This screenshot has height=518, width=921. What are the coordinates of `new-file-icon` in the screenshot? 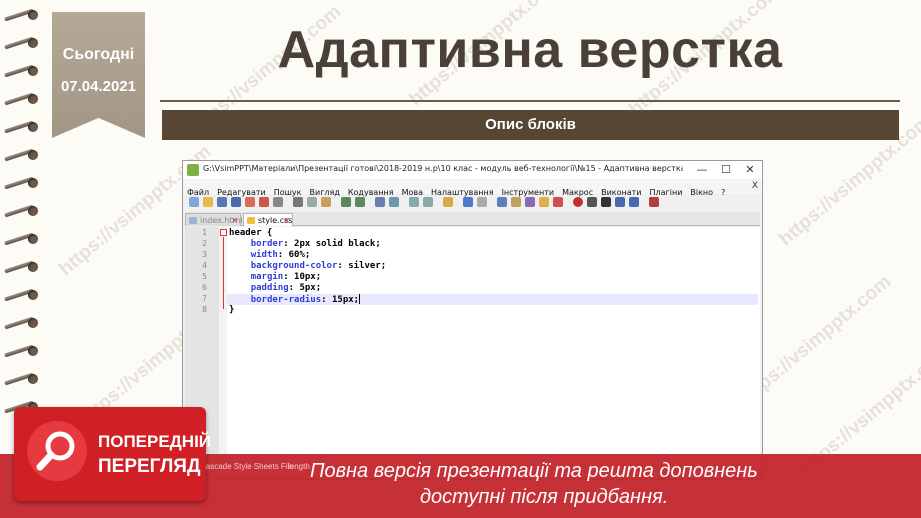 It's located at (194, 202).